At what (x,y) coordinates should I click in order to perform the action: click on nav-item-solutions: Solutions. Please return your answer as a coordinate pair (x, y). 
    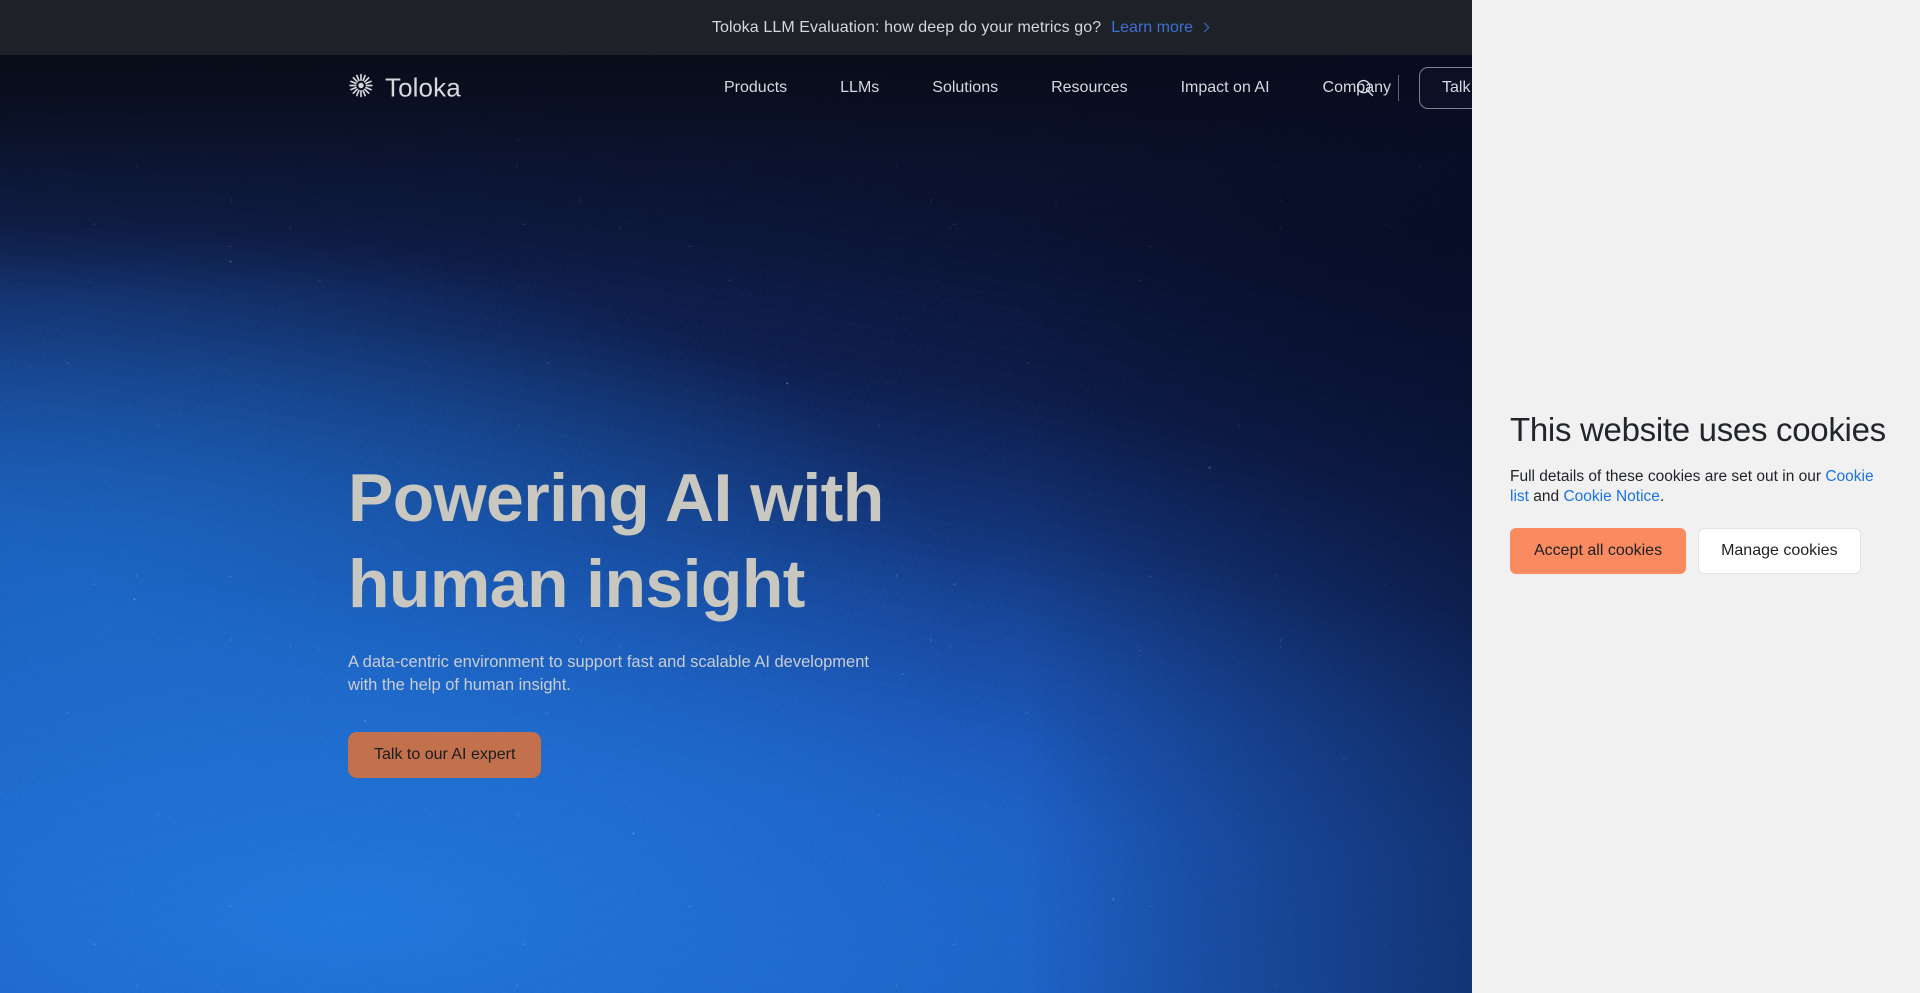
    Looking at the image, I should click on (965, 88).